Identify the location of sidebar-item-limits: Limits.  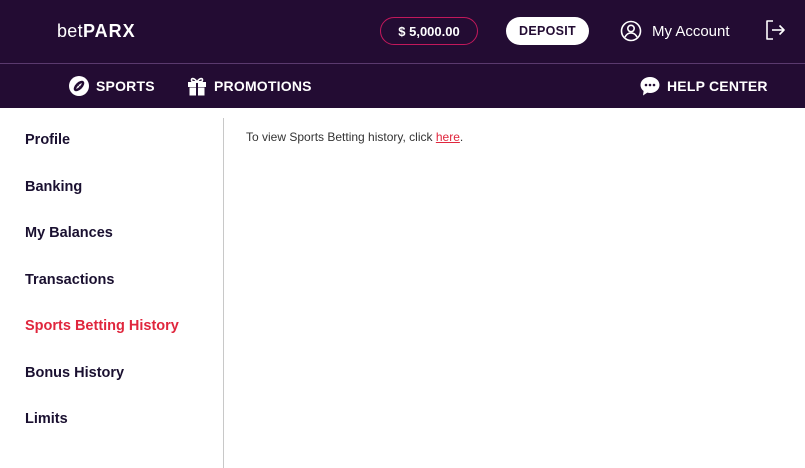
(46, 419).